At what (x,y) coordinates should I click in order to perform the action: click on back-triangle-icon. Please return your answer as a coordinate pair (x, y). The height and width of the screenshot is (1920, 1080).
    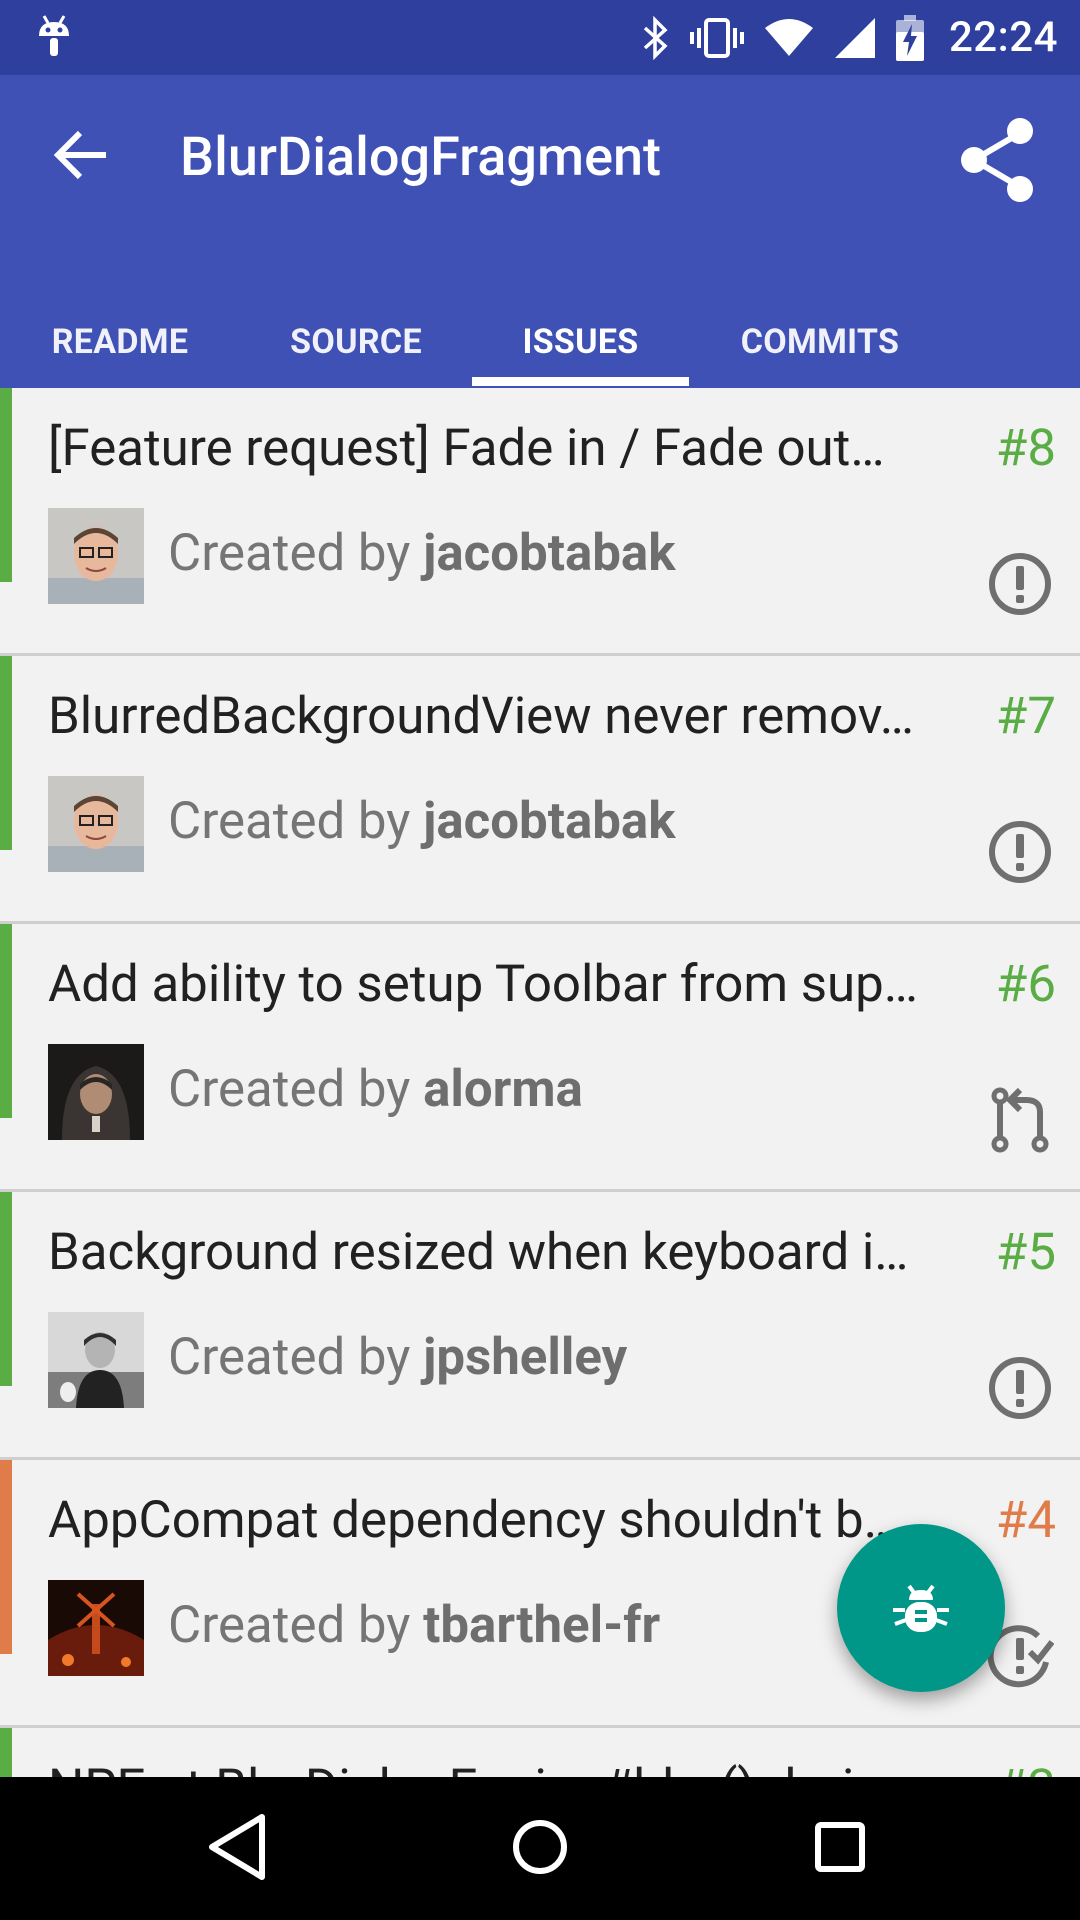
    Looking at the image, I should click on (240, 1847).